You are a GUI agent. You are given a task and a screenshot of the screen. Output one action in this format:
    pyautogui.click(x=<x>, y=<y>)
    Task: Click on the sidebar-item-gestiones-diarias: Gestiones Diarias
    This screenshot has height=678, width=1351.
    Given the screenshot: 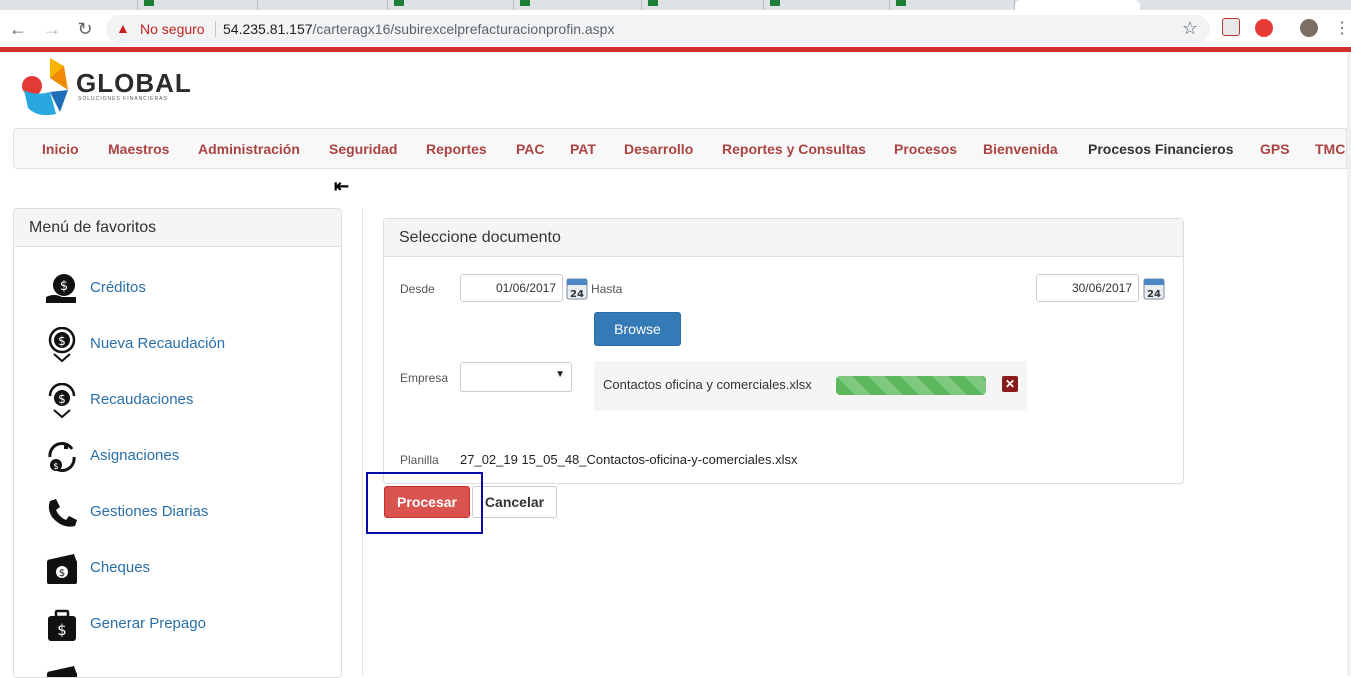 What is the action you would take?
    pyautogui.click(x=189, y=513)
    